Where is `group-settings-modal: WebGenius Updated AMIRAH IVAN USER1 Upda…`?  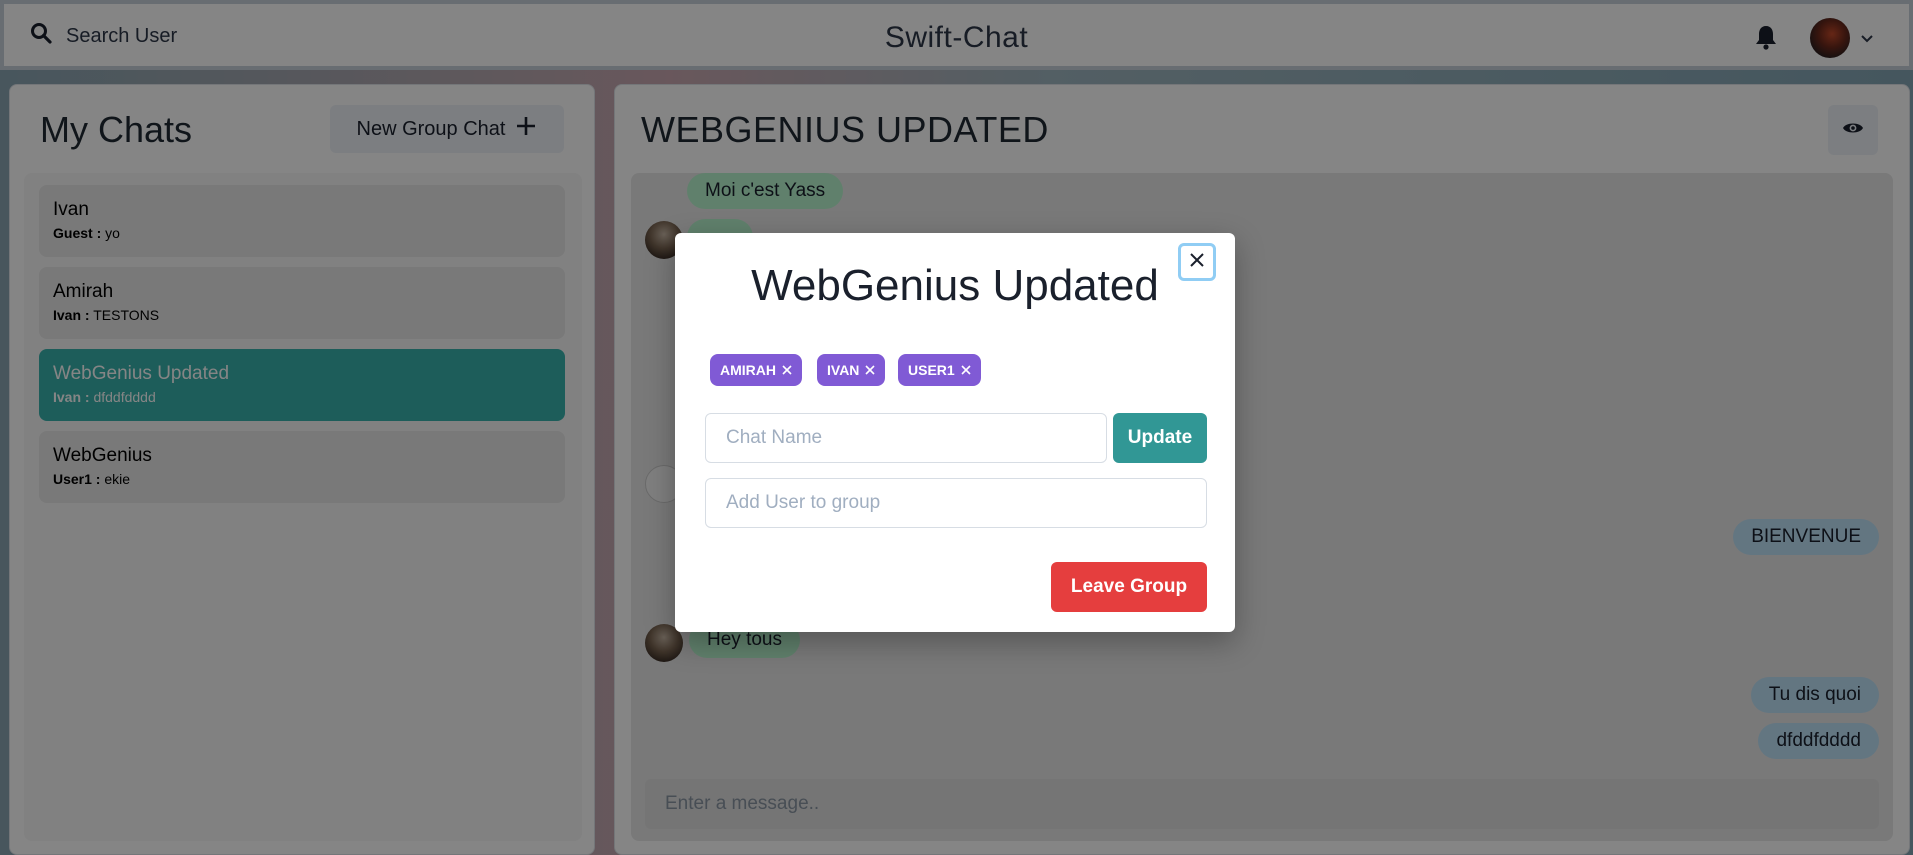 group-settings-modal: WebGenius Updated AMIRAH IVAN USER1 Upda… is located at coordinates (955, 432).